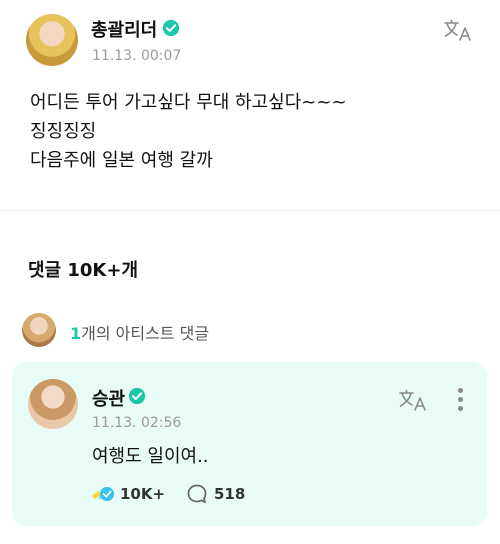 The width and height of the screenshot is (500, 544). I want to click on comment-text: 여행도 일이여.., so click(150, 456).